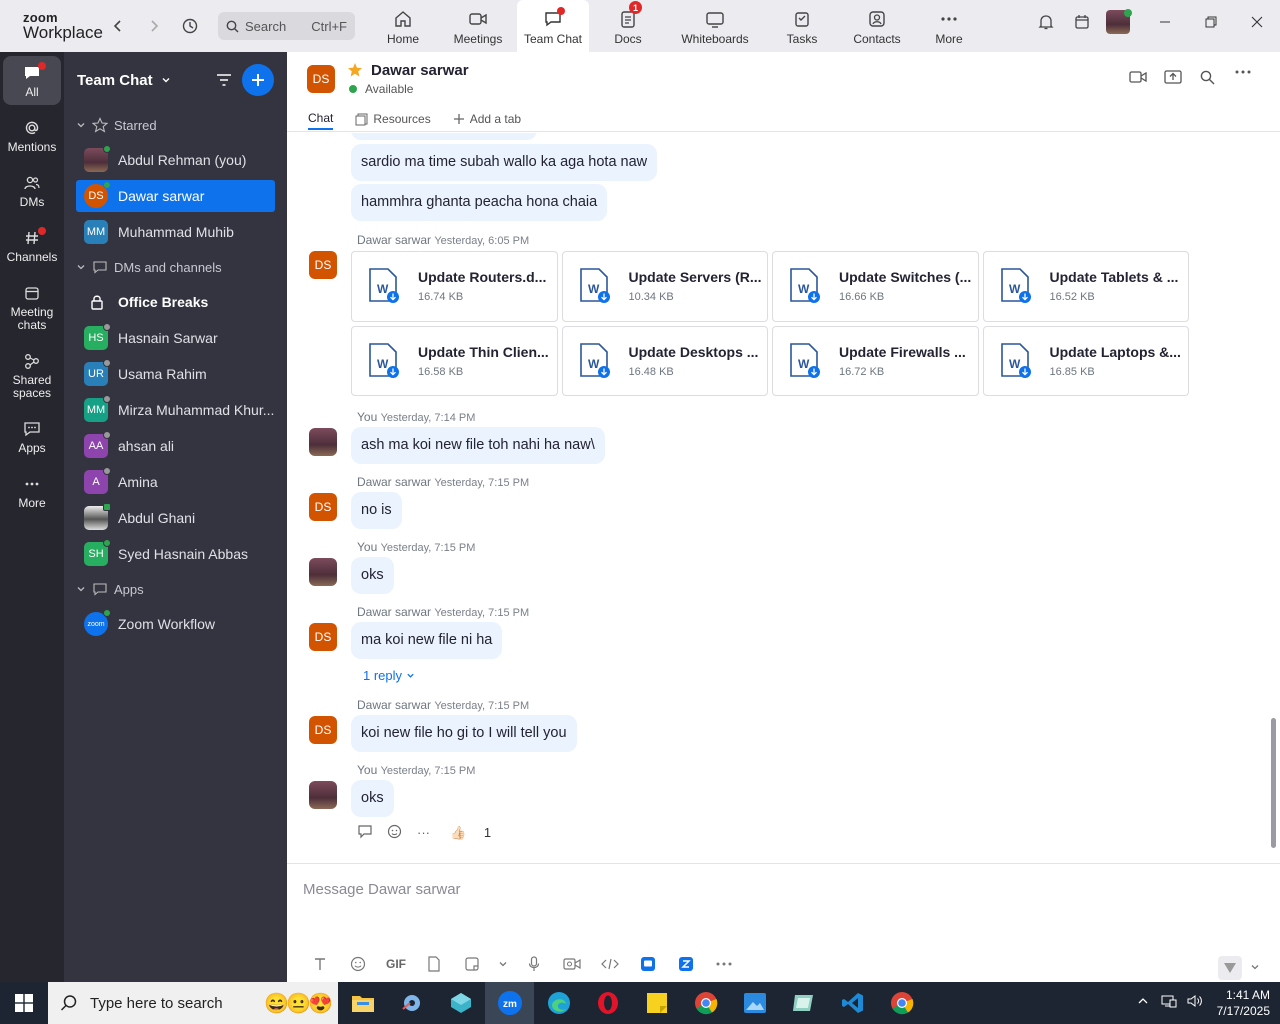  Describe the element at coordinates (355, 70) in the screenshot. I see `star-icon` at that location.